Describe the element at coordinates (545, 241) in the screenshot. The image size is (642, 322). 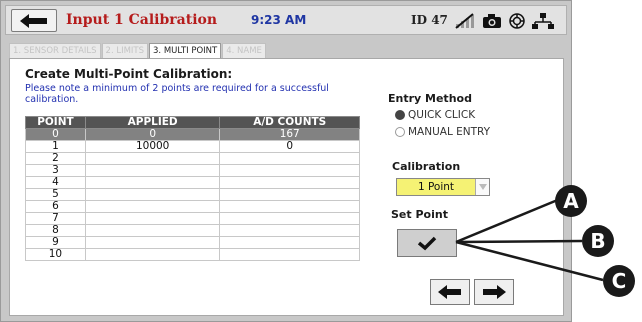
I see `callout-overlay: A B C` at that location.